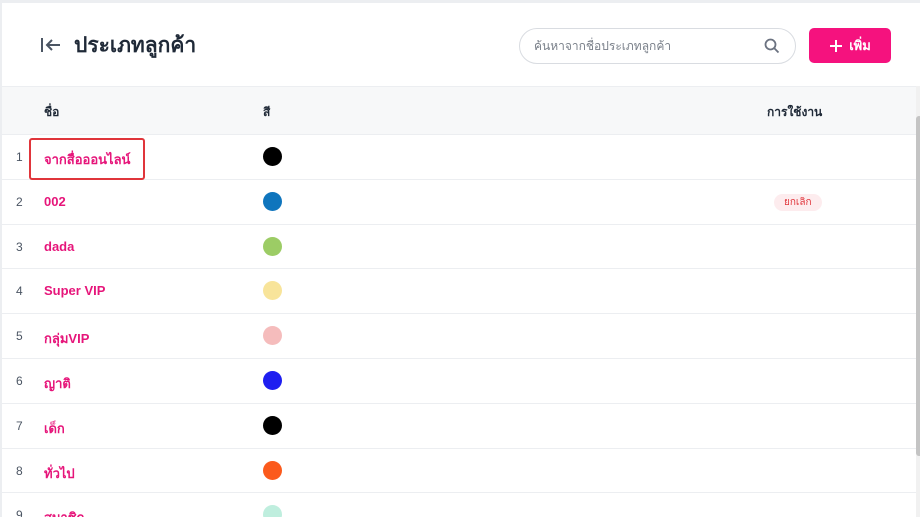 The image size is (920, 517). What do you see at coordinates (74, 290) in the screenshot?
I see `row-name-link: Super VIP` at bounding box center [74, 290].